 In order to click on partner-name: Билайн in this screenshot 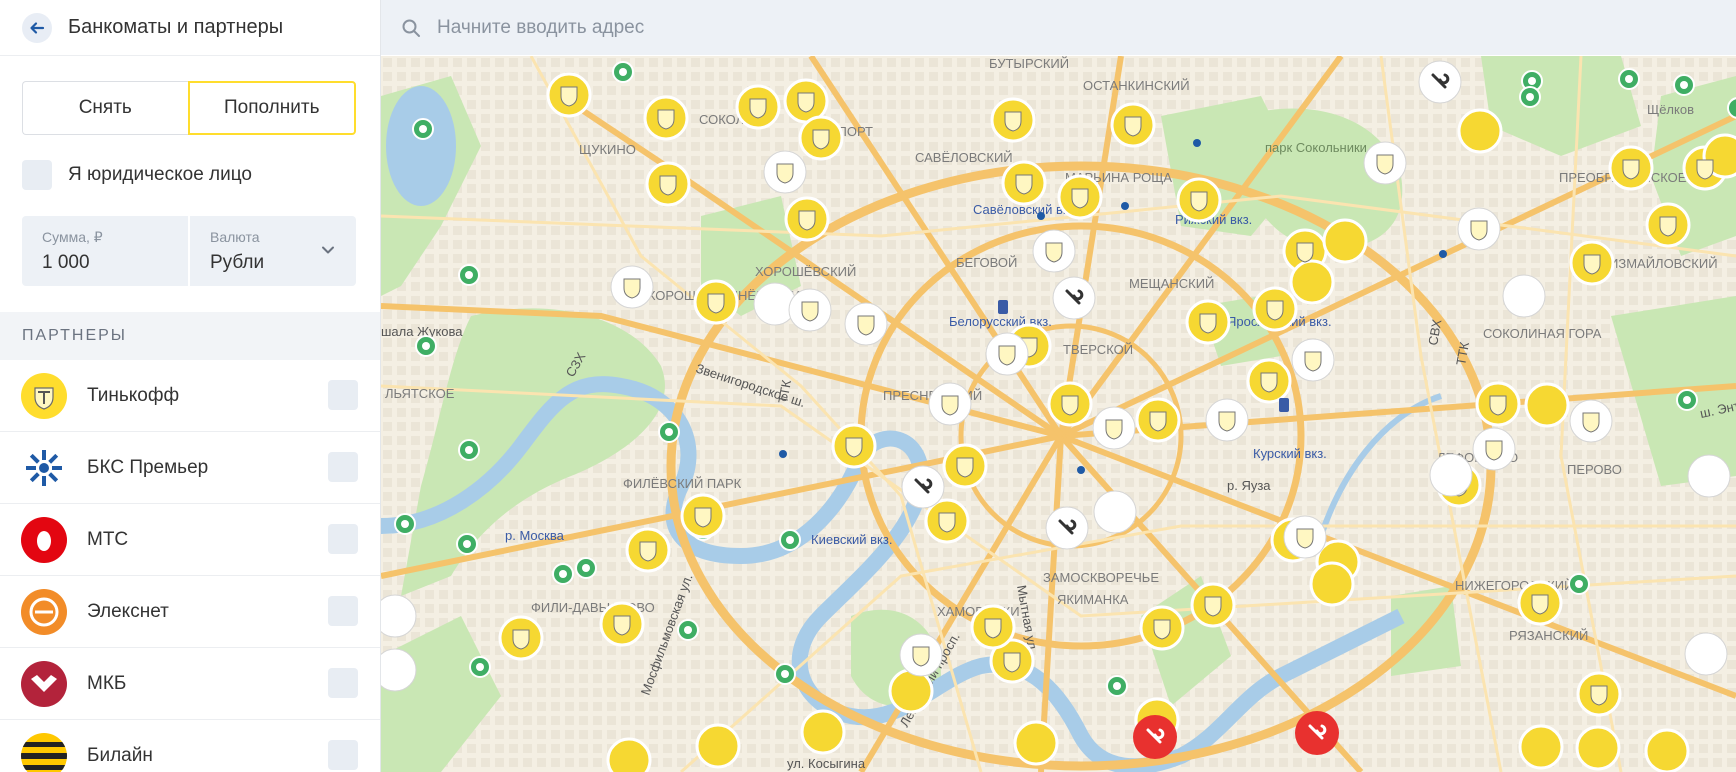, I will do `click(120, 755)`.